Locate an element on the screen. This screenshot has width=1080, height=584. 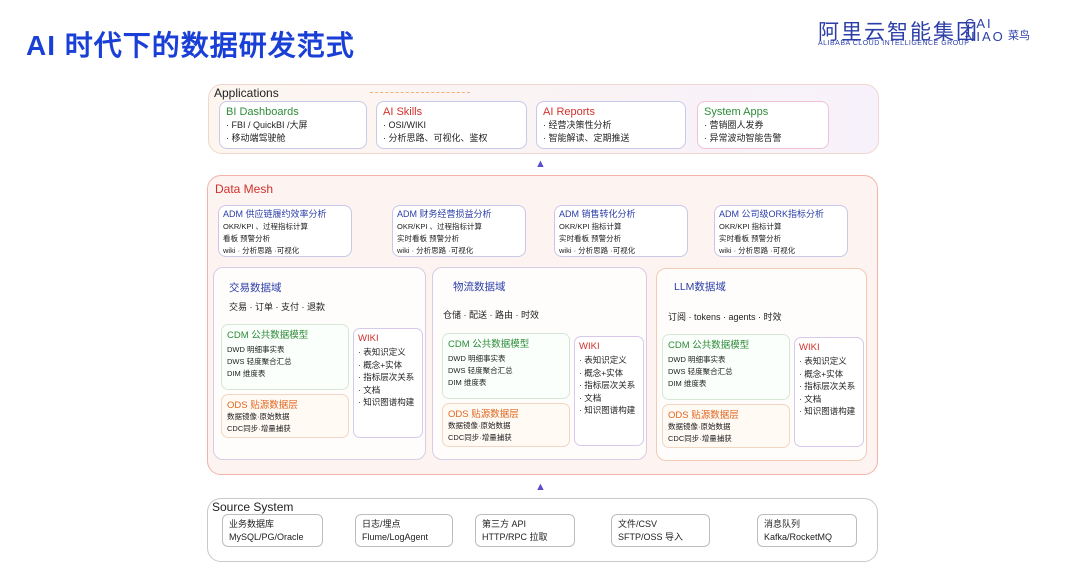
source-card-line: 消息队列 is located at coordinates (782, 524).